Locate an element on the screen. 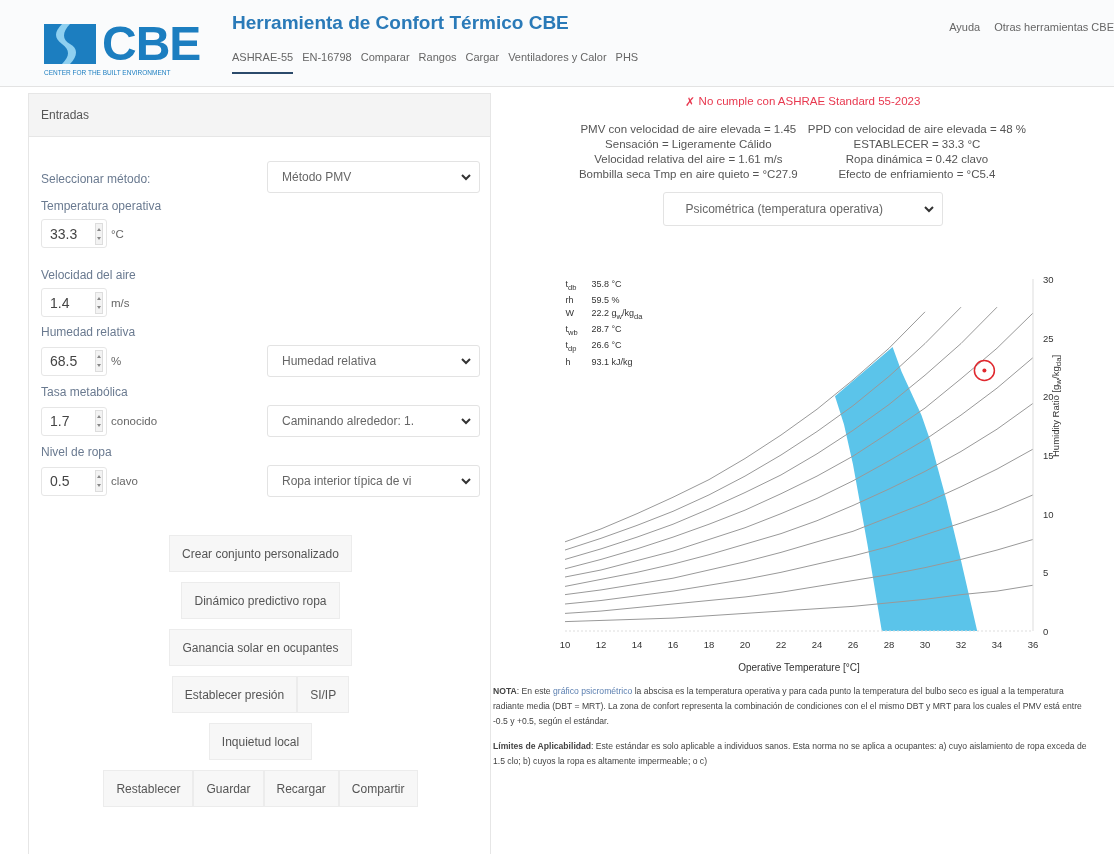 This screenshot has width=1114, height=855. x-tick-label: 20 is located at coordinates (744, 644).